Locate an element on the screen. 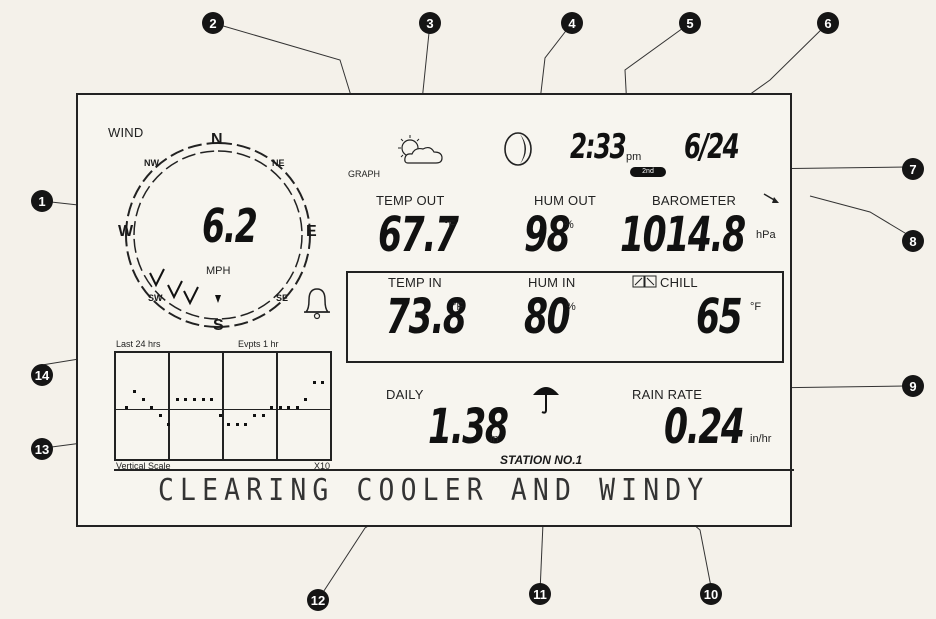  compass-e: E is located at coordinates (311, 231).